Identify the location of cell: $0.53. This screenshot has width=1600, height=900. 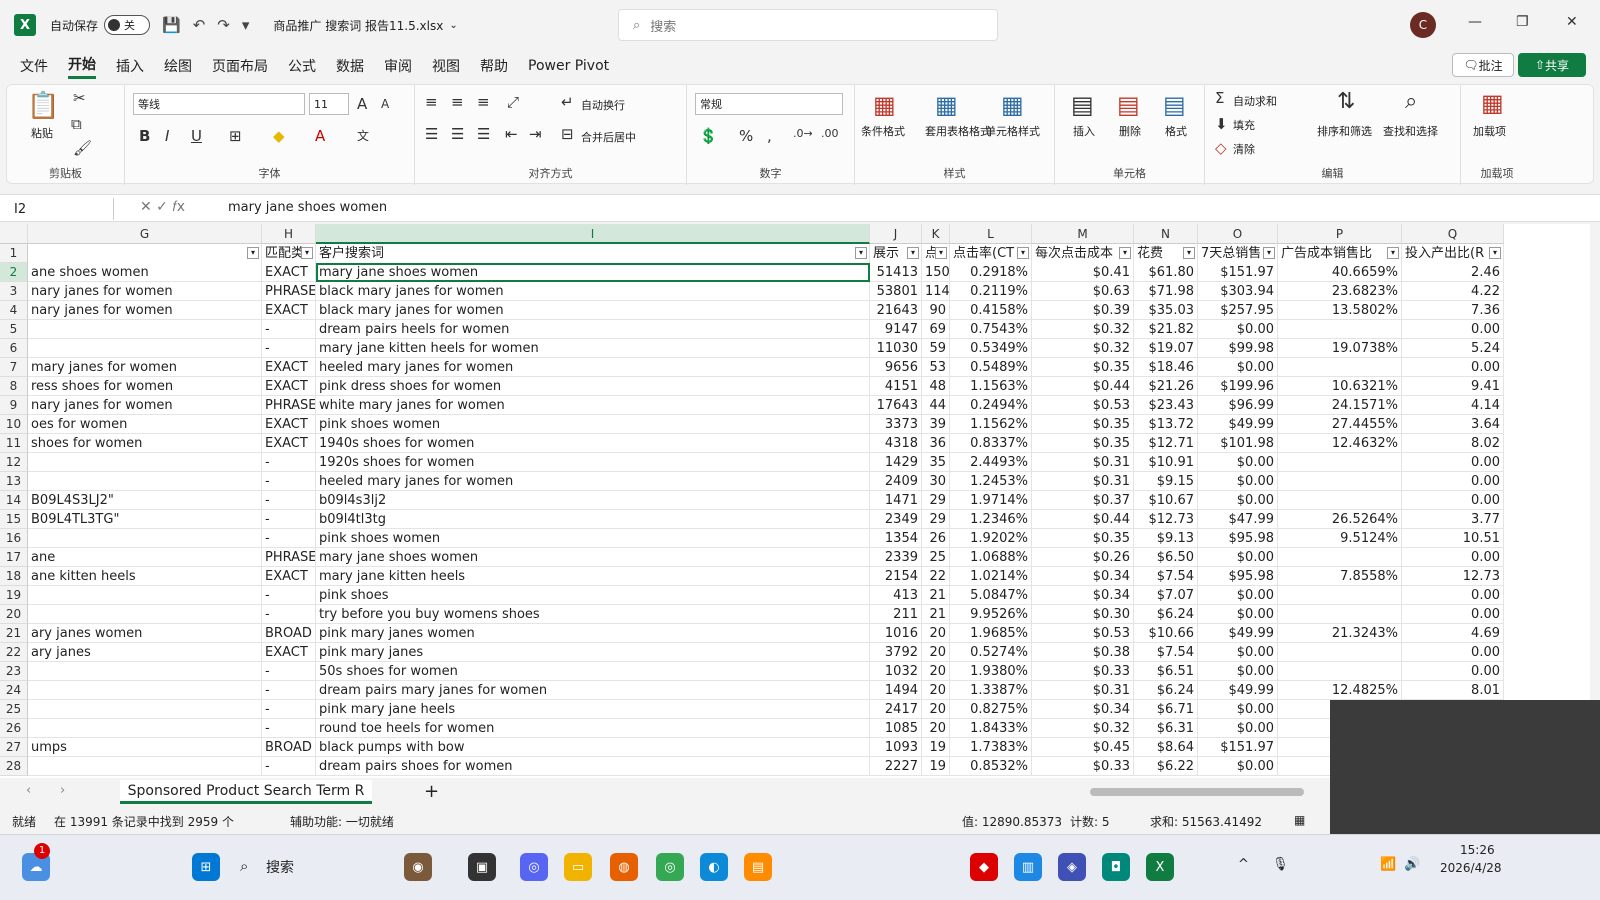
(1083, 405).